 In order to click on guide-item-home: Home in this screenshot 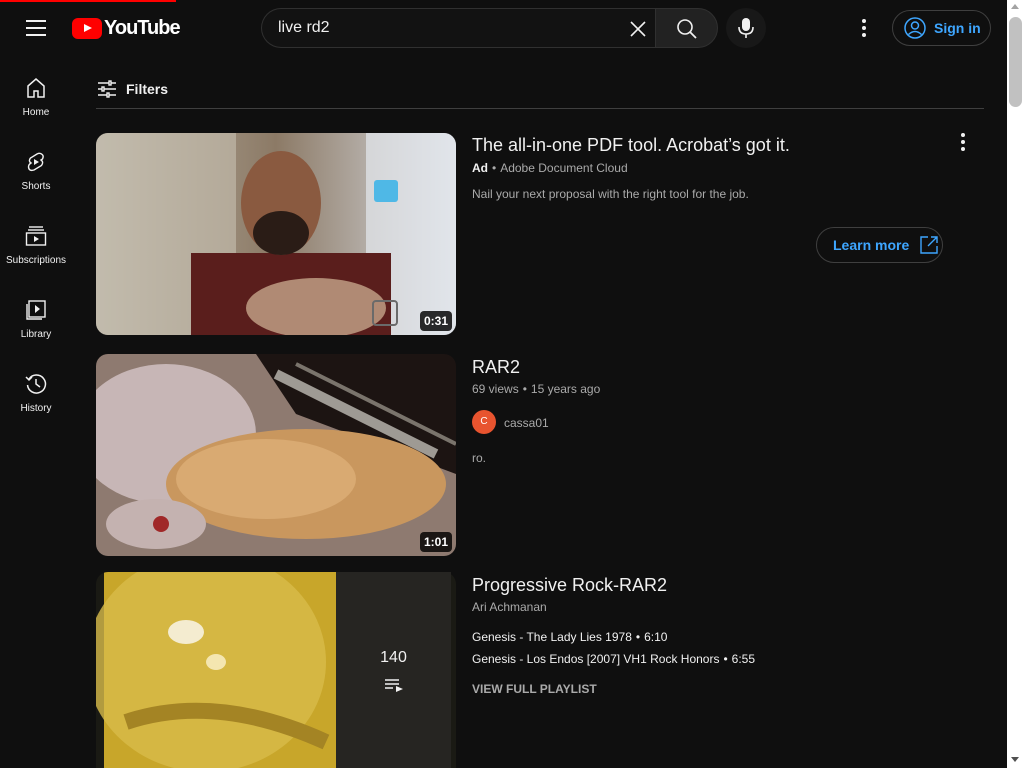, I will do `click(36, 93)`.